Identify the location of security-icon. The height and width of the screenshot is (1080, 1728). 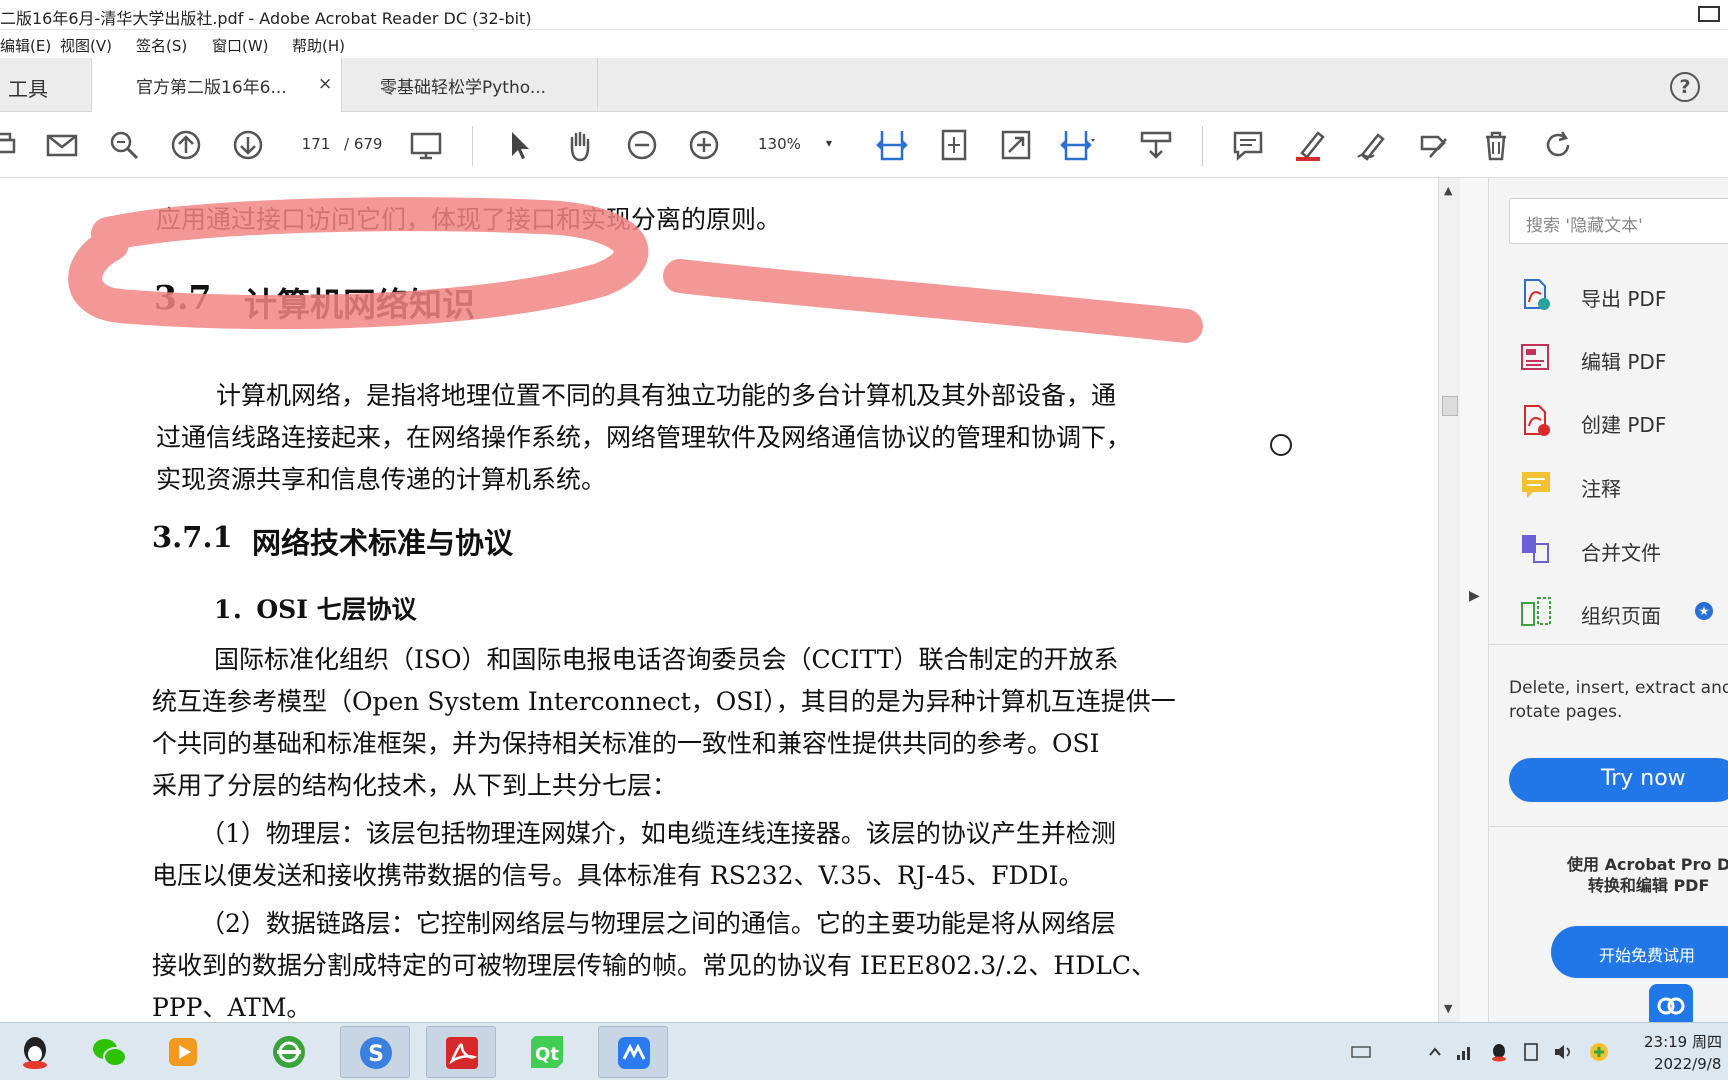
(1599, 1052).